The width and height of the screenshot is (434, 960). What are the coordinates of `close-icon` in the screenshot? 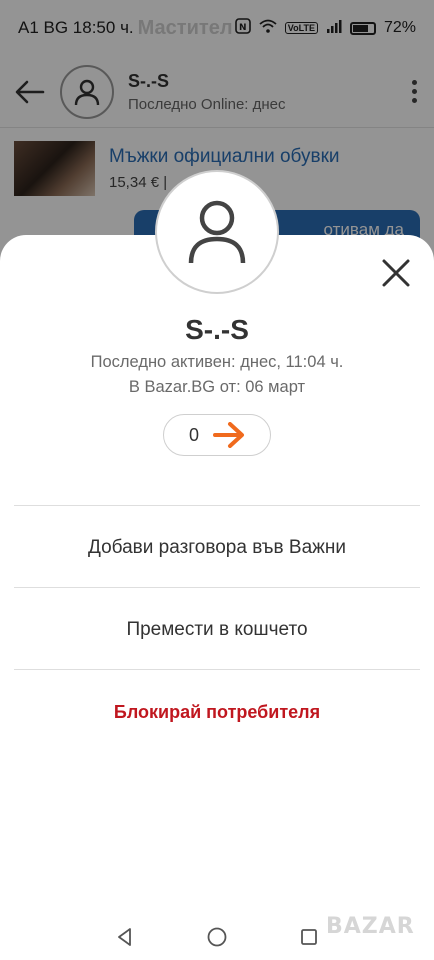 It's located at (396, 273).